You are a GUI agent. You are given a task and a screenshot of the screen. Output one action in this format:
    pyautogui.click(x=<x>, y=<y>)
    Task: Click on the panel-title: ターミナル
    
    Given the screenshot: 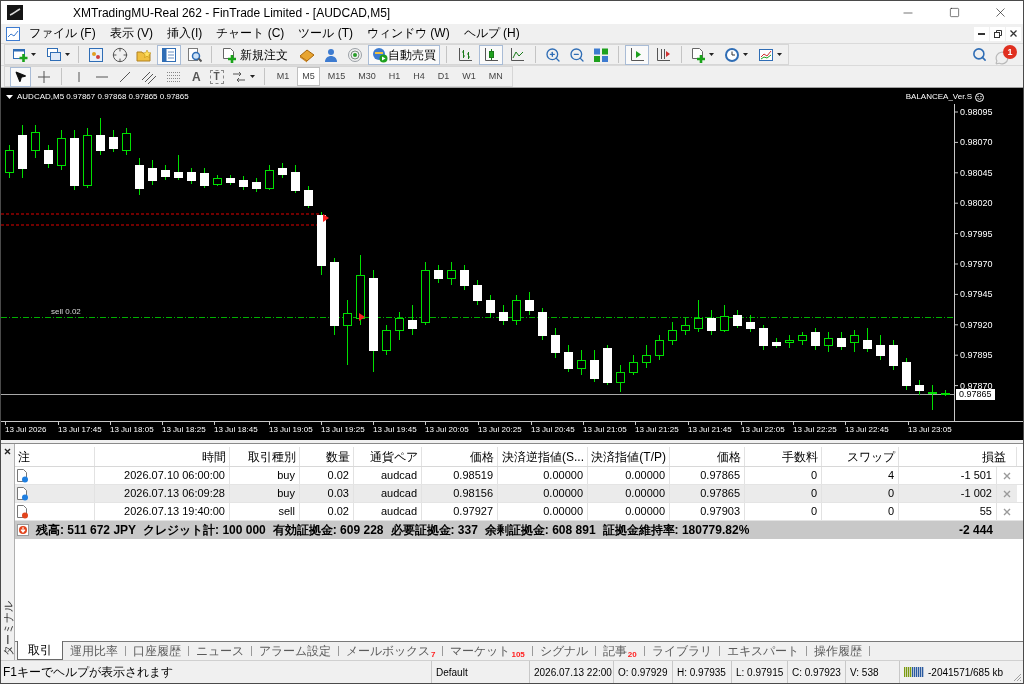 What is the action you would take?
    pyautogui.click(x=7, y=628)
    